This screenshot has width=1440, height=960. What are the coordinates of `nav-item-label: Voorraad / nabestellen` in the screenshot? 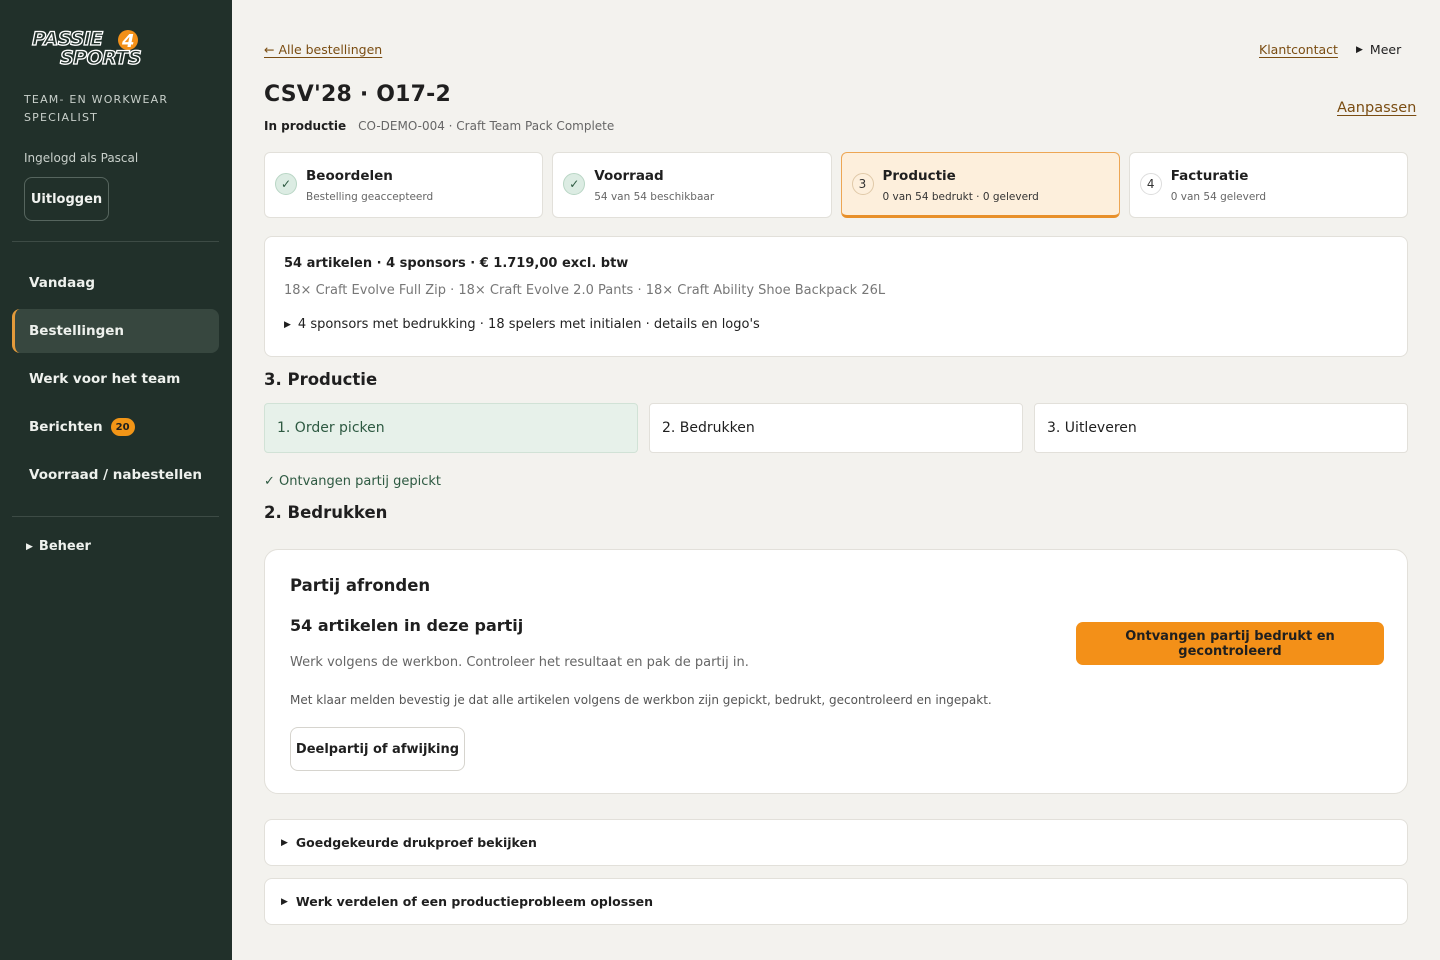 It's located at (115, 475).